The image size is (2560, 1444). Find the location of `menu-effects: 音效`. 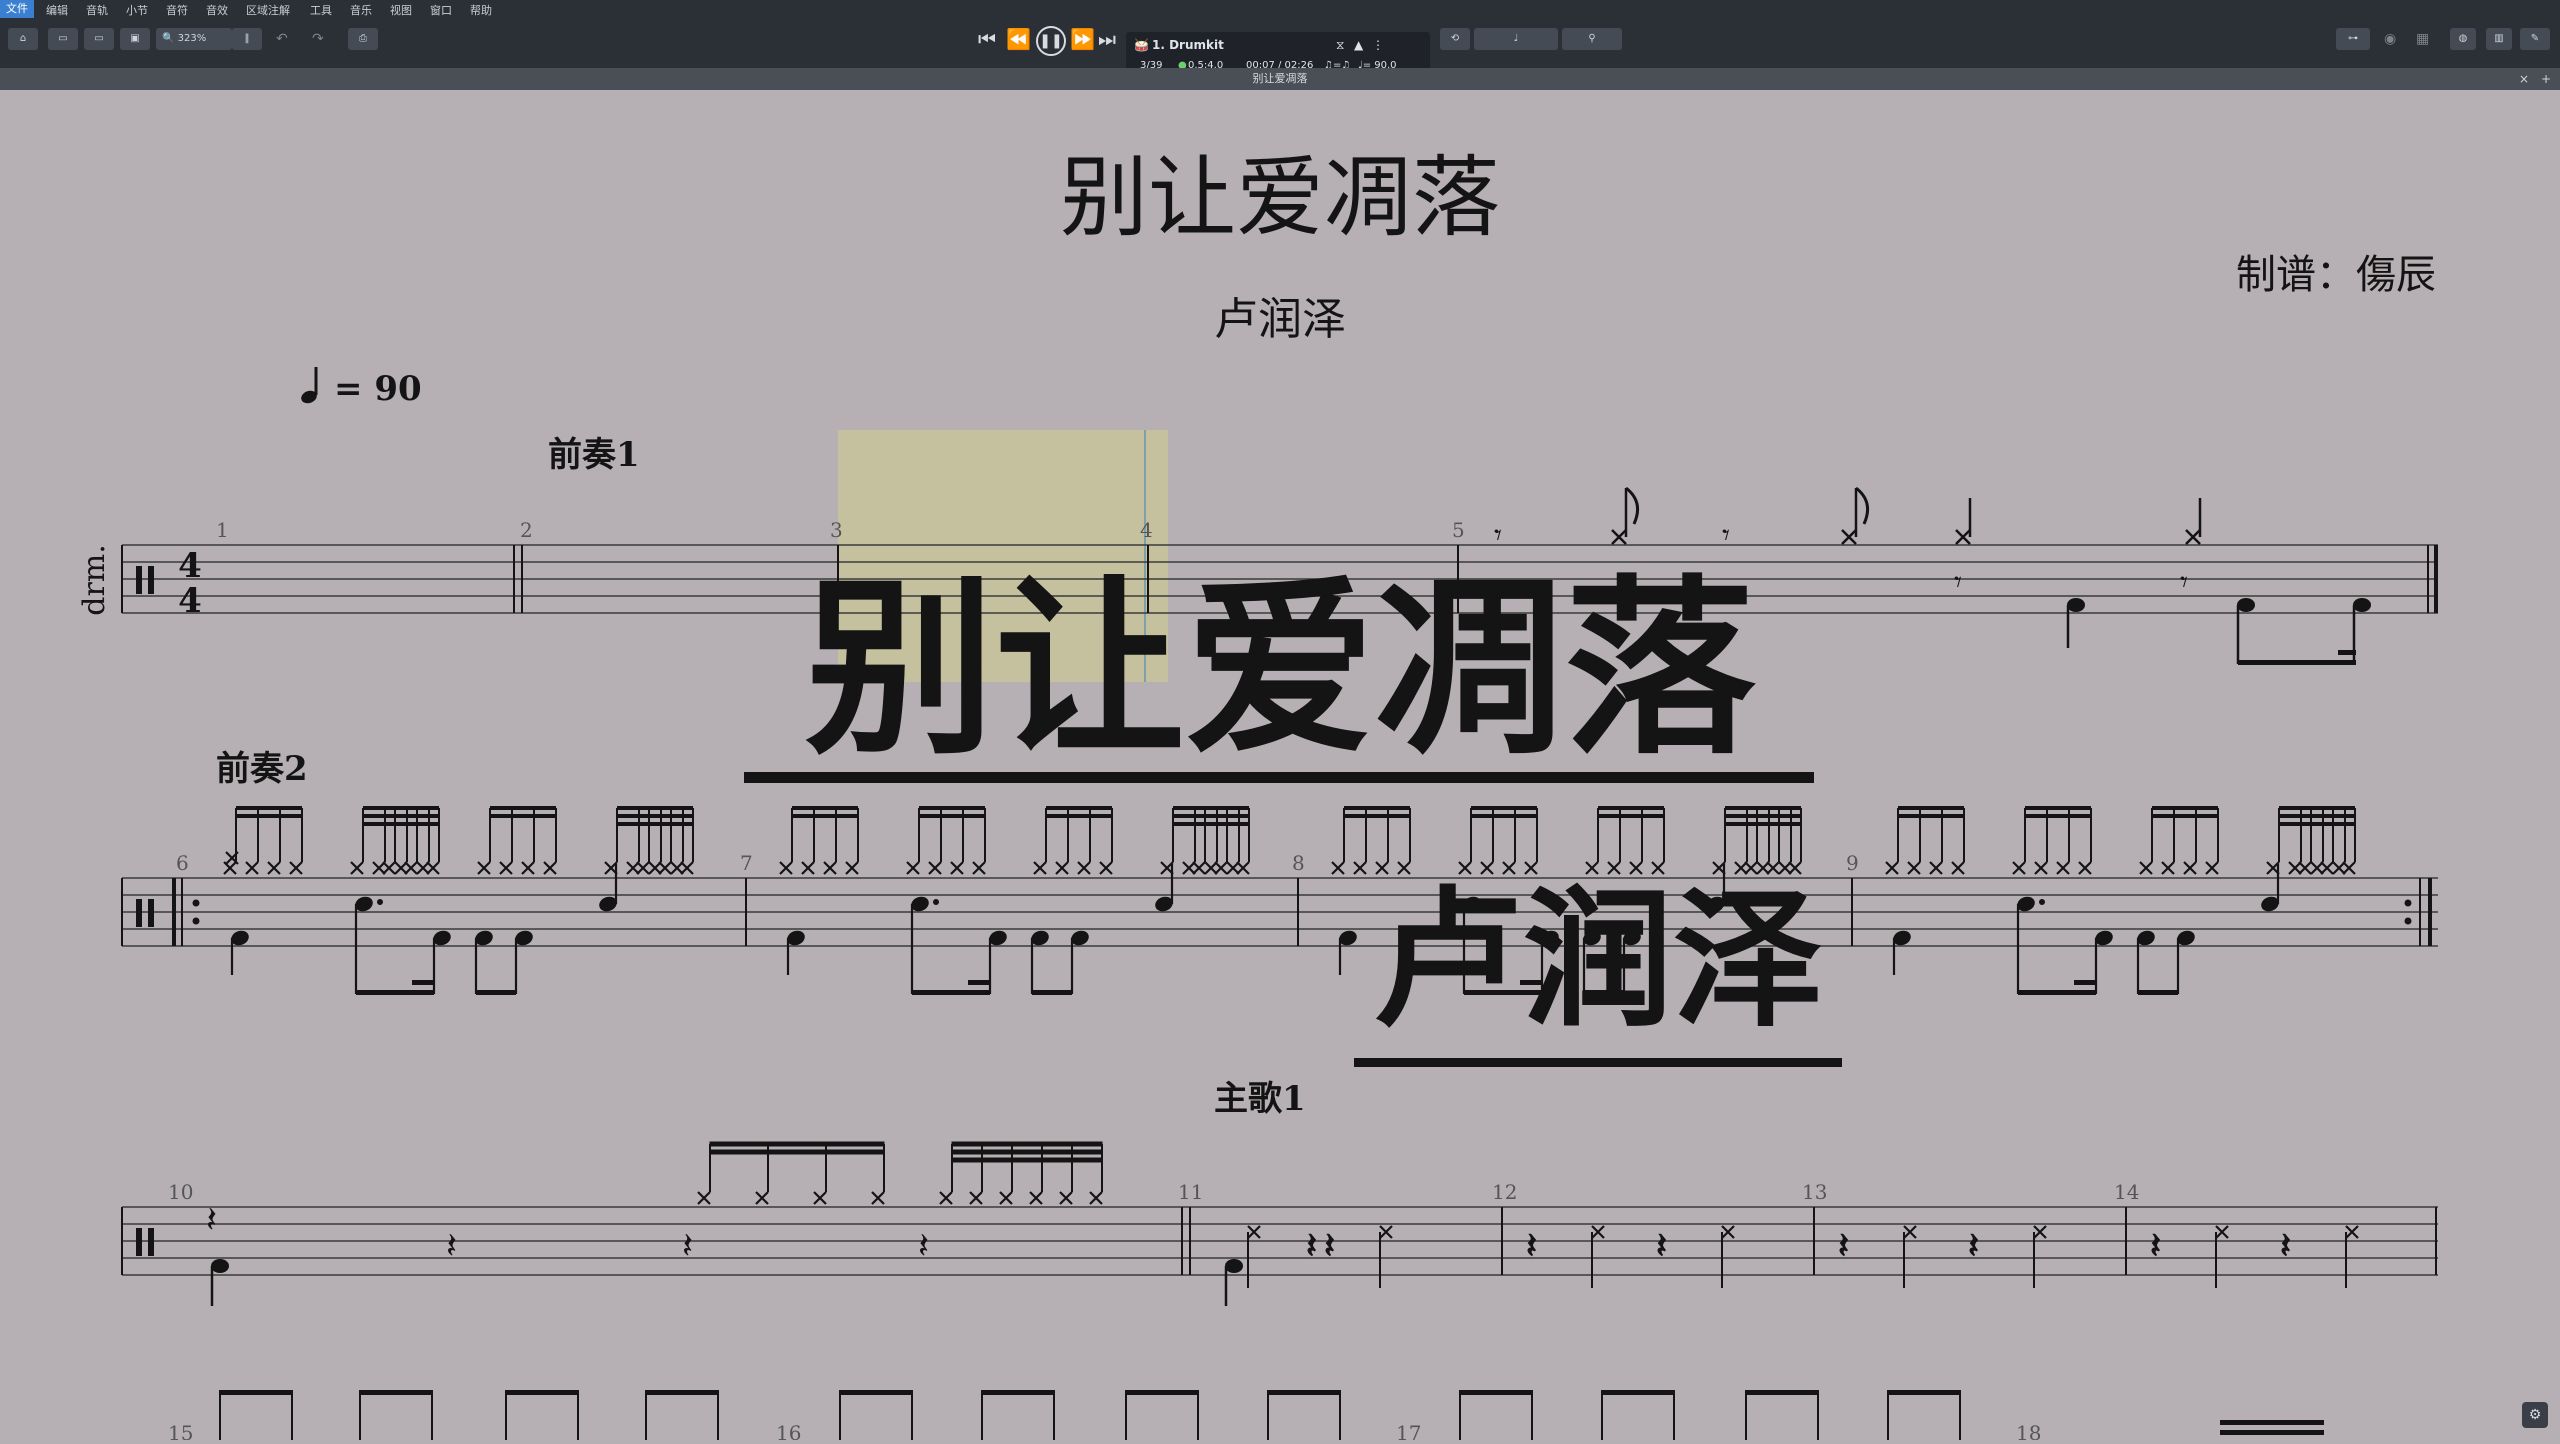

menu-effects: 音效 is located at coordinates (217, 10).